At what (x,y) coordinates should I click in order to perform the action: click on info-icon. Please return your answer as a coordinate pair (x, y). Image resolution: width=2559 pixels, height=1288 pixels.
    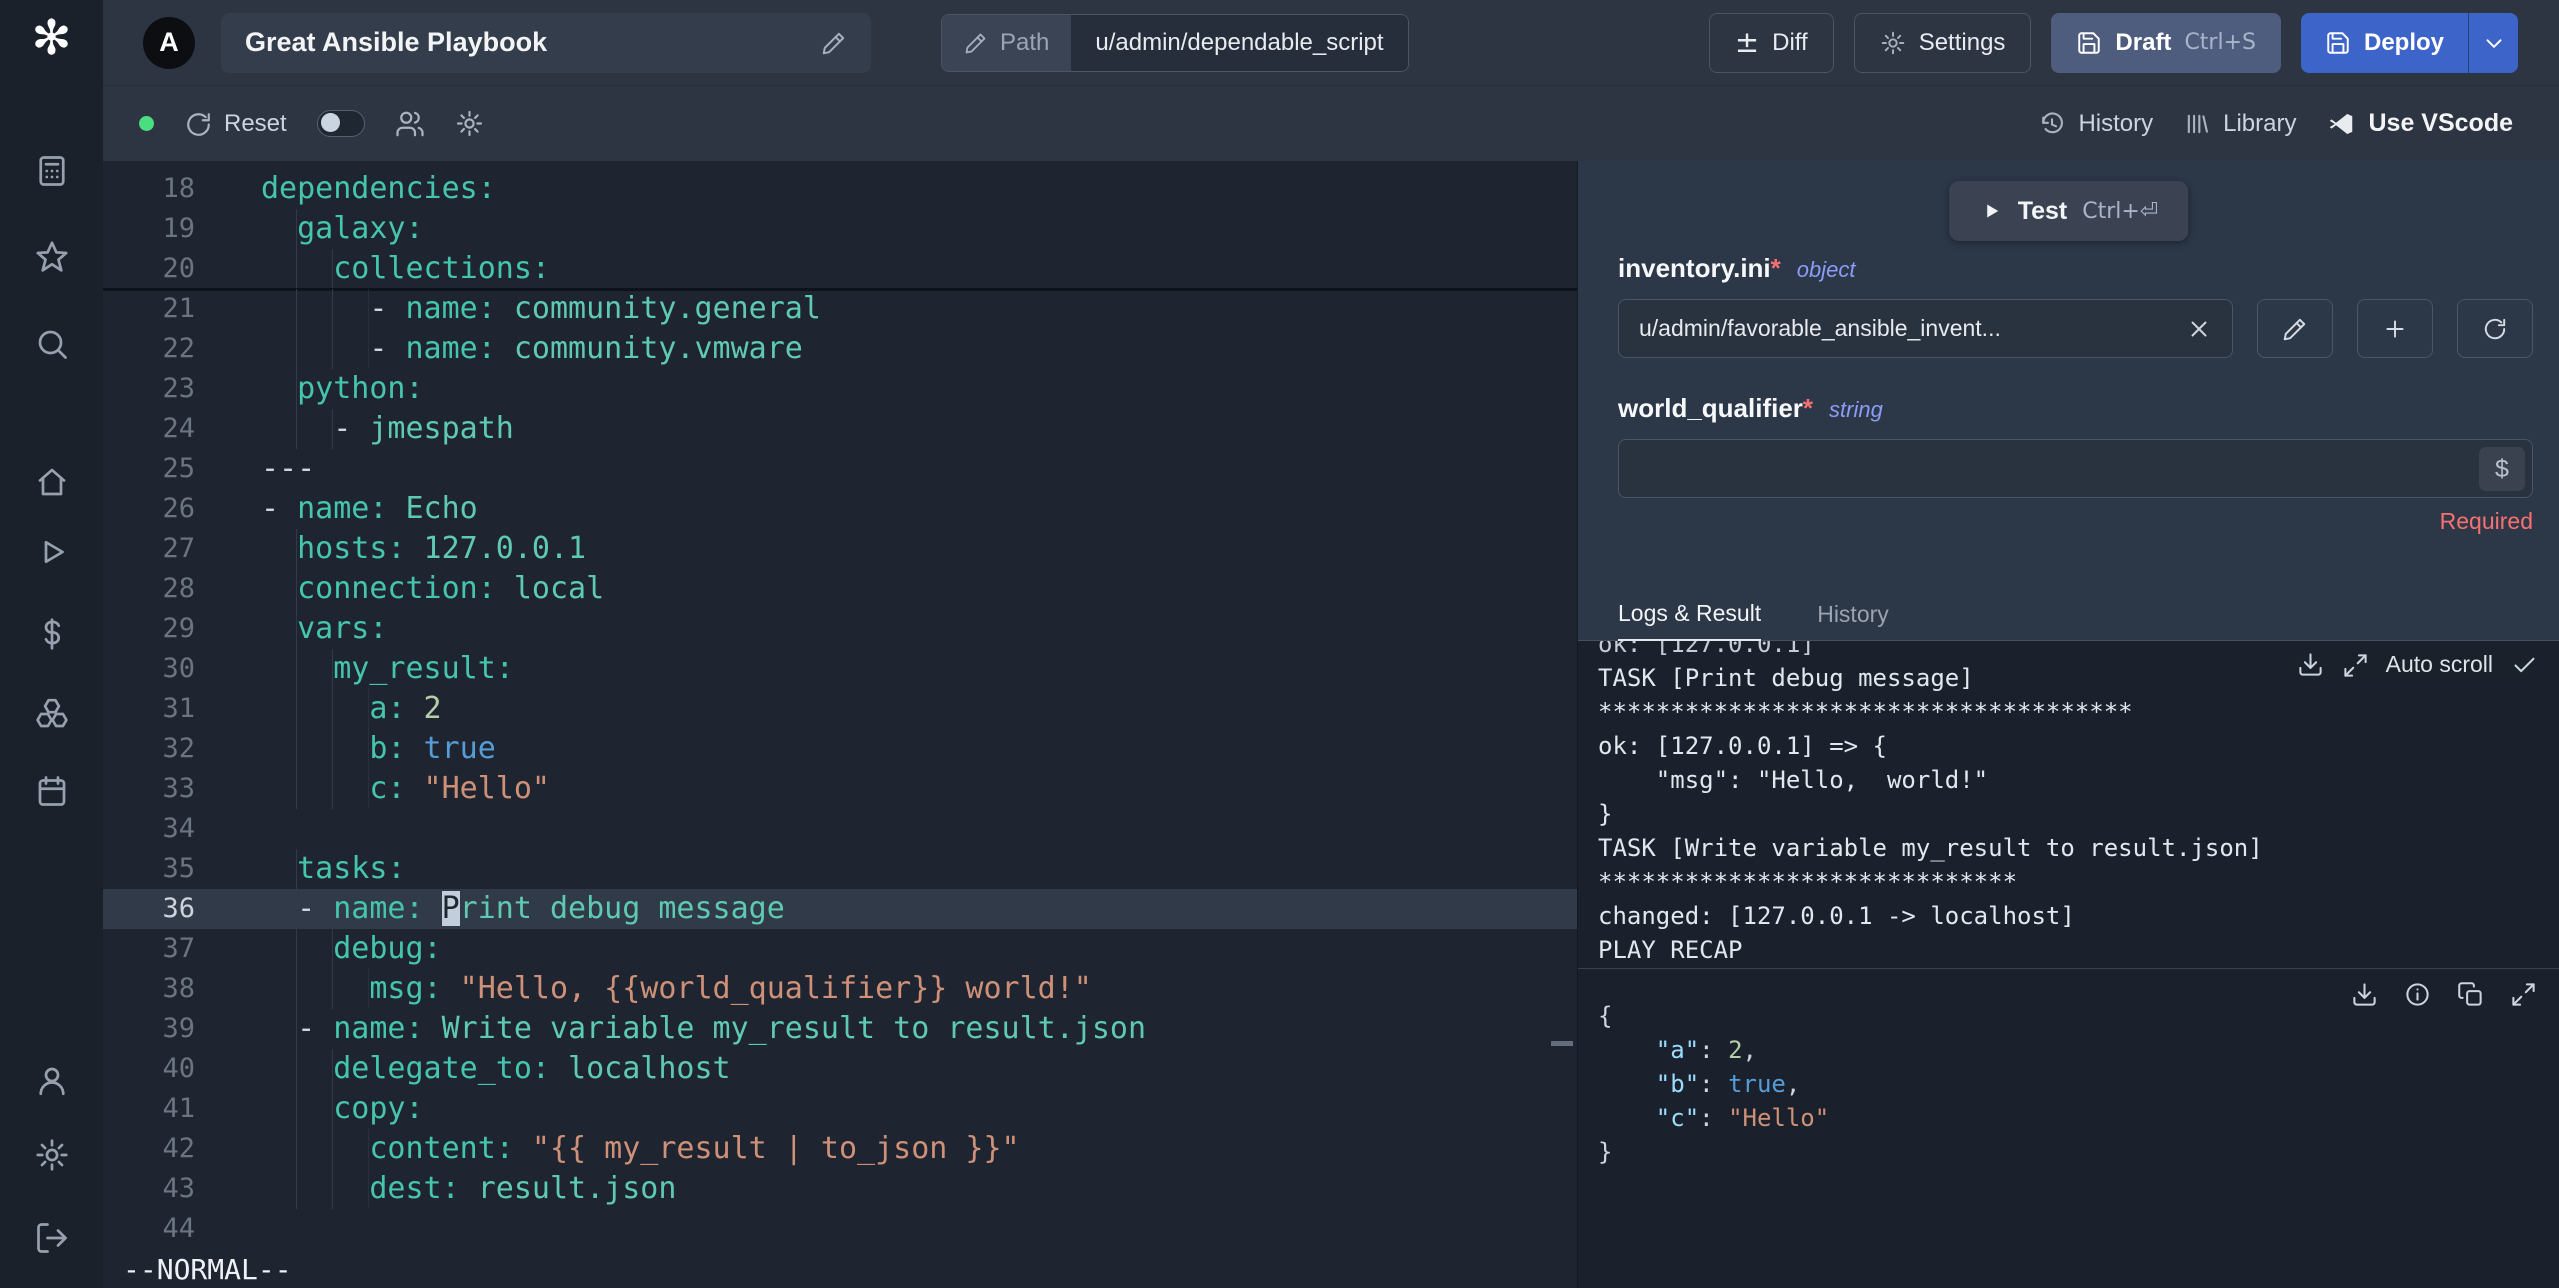
    Looking at the image, I should click on (2417, 994).